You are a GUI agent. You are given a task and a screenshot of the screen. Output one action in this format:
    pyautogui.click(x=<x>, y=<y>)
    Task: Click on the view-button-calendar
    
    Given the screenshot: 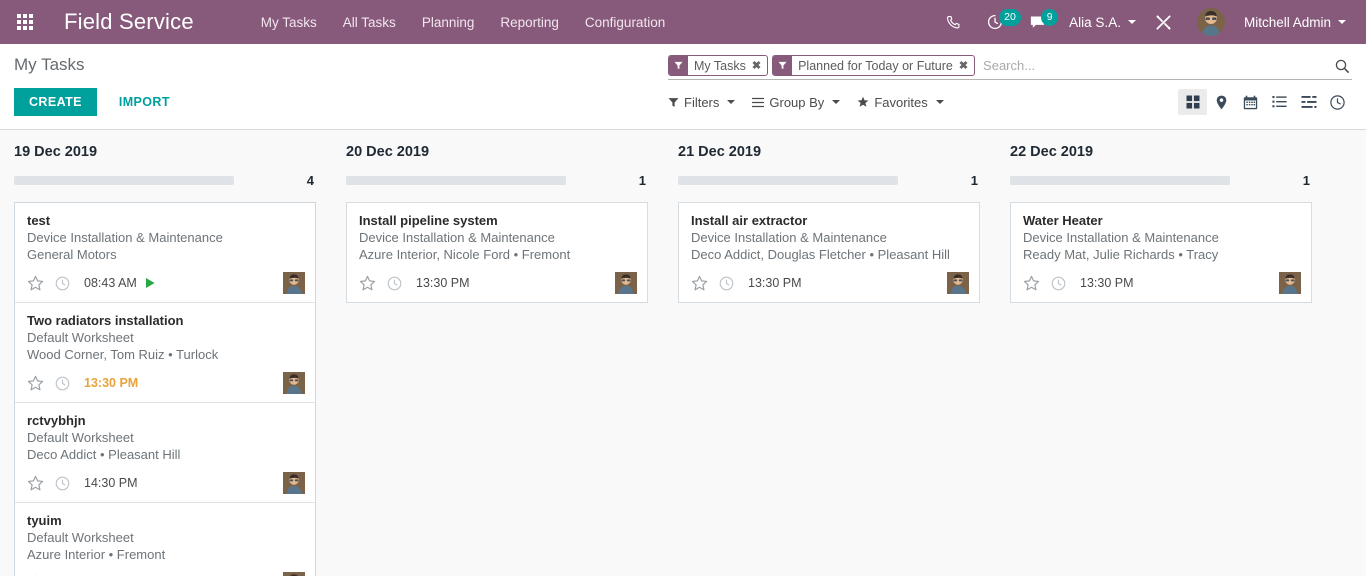 What is the action you would take?
    pyautogui.click(x=1250, y=102)
    